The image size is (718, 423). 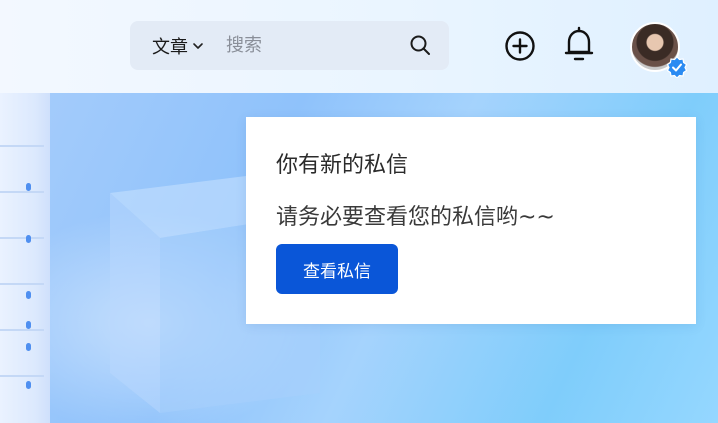 What do you see at coordinates (337, 269) in the screenshot?
I see `view-messages-button: 查看私信` at bounding box center [337, 269].